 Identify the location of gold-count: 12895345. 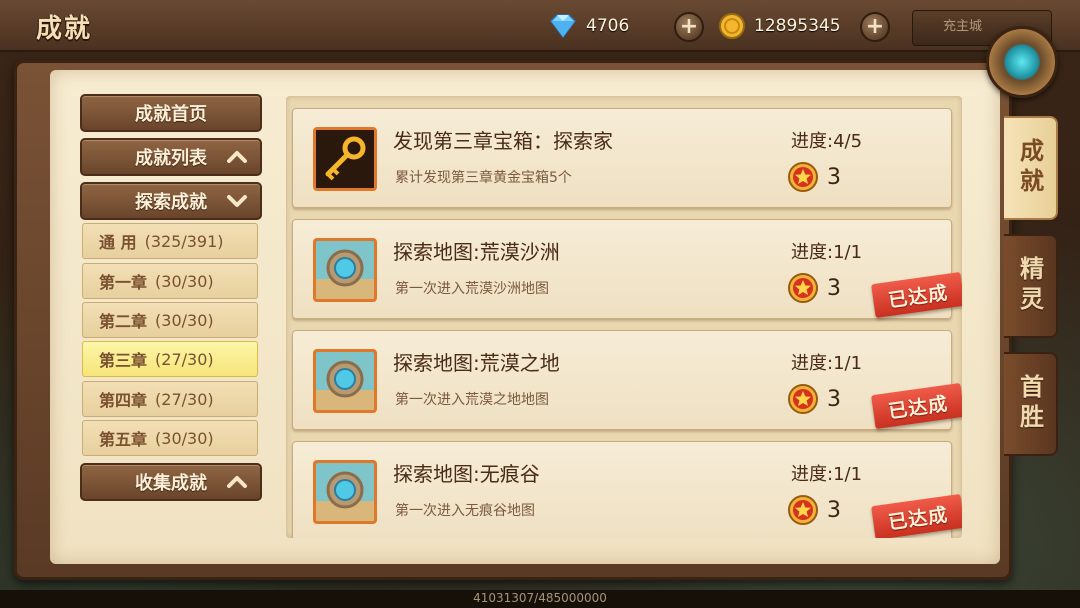
(797, 26).